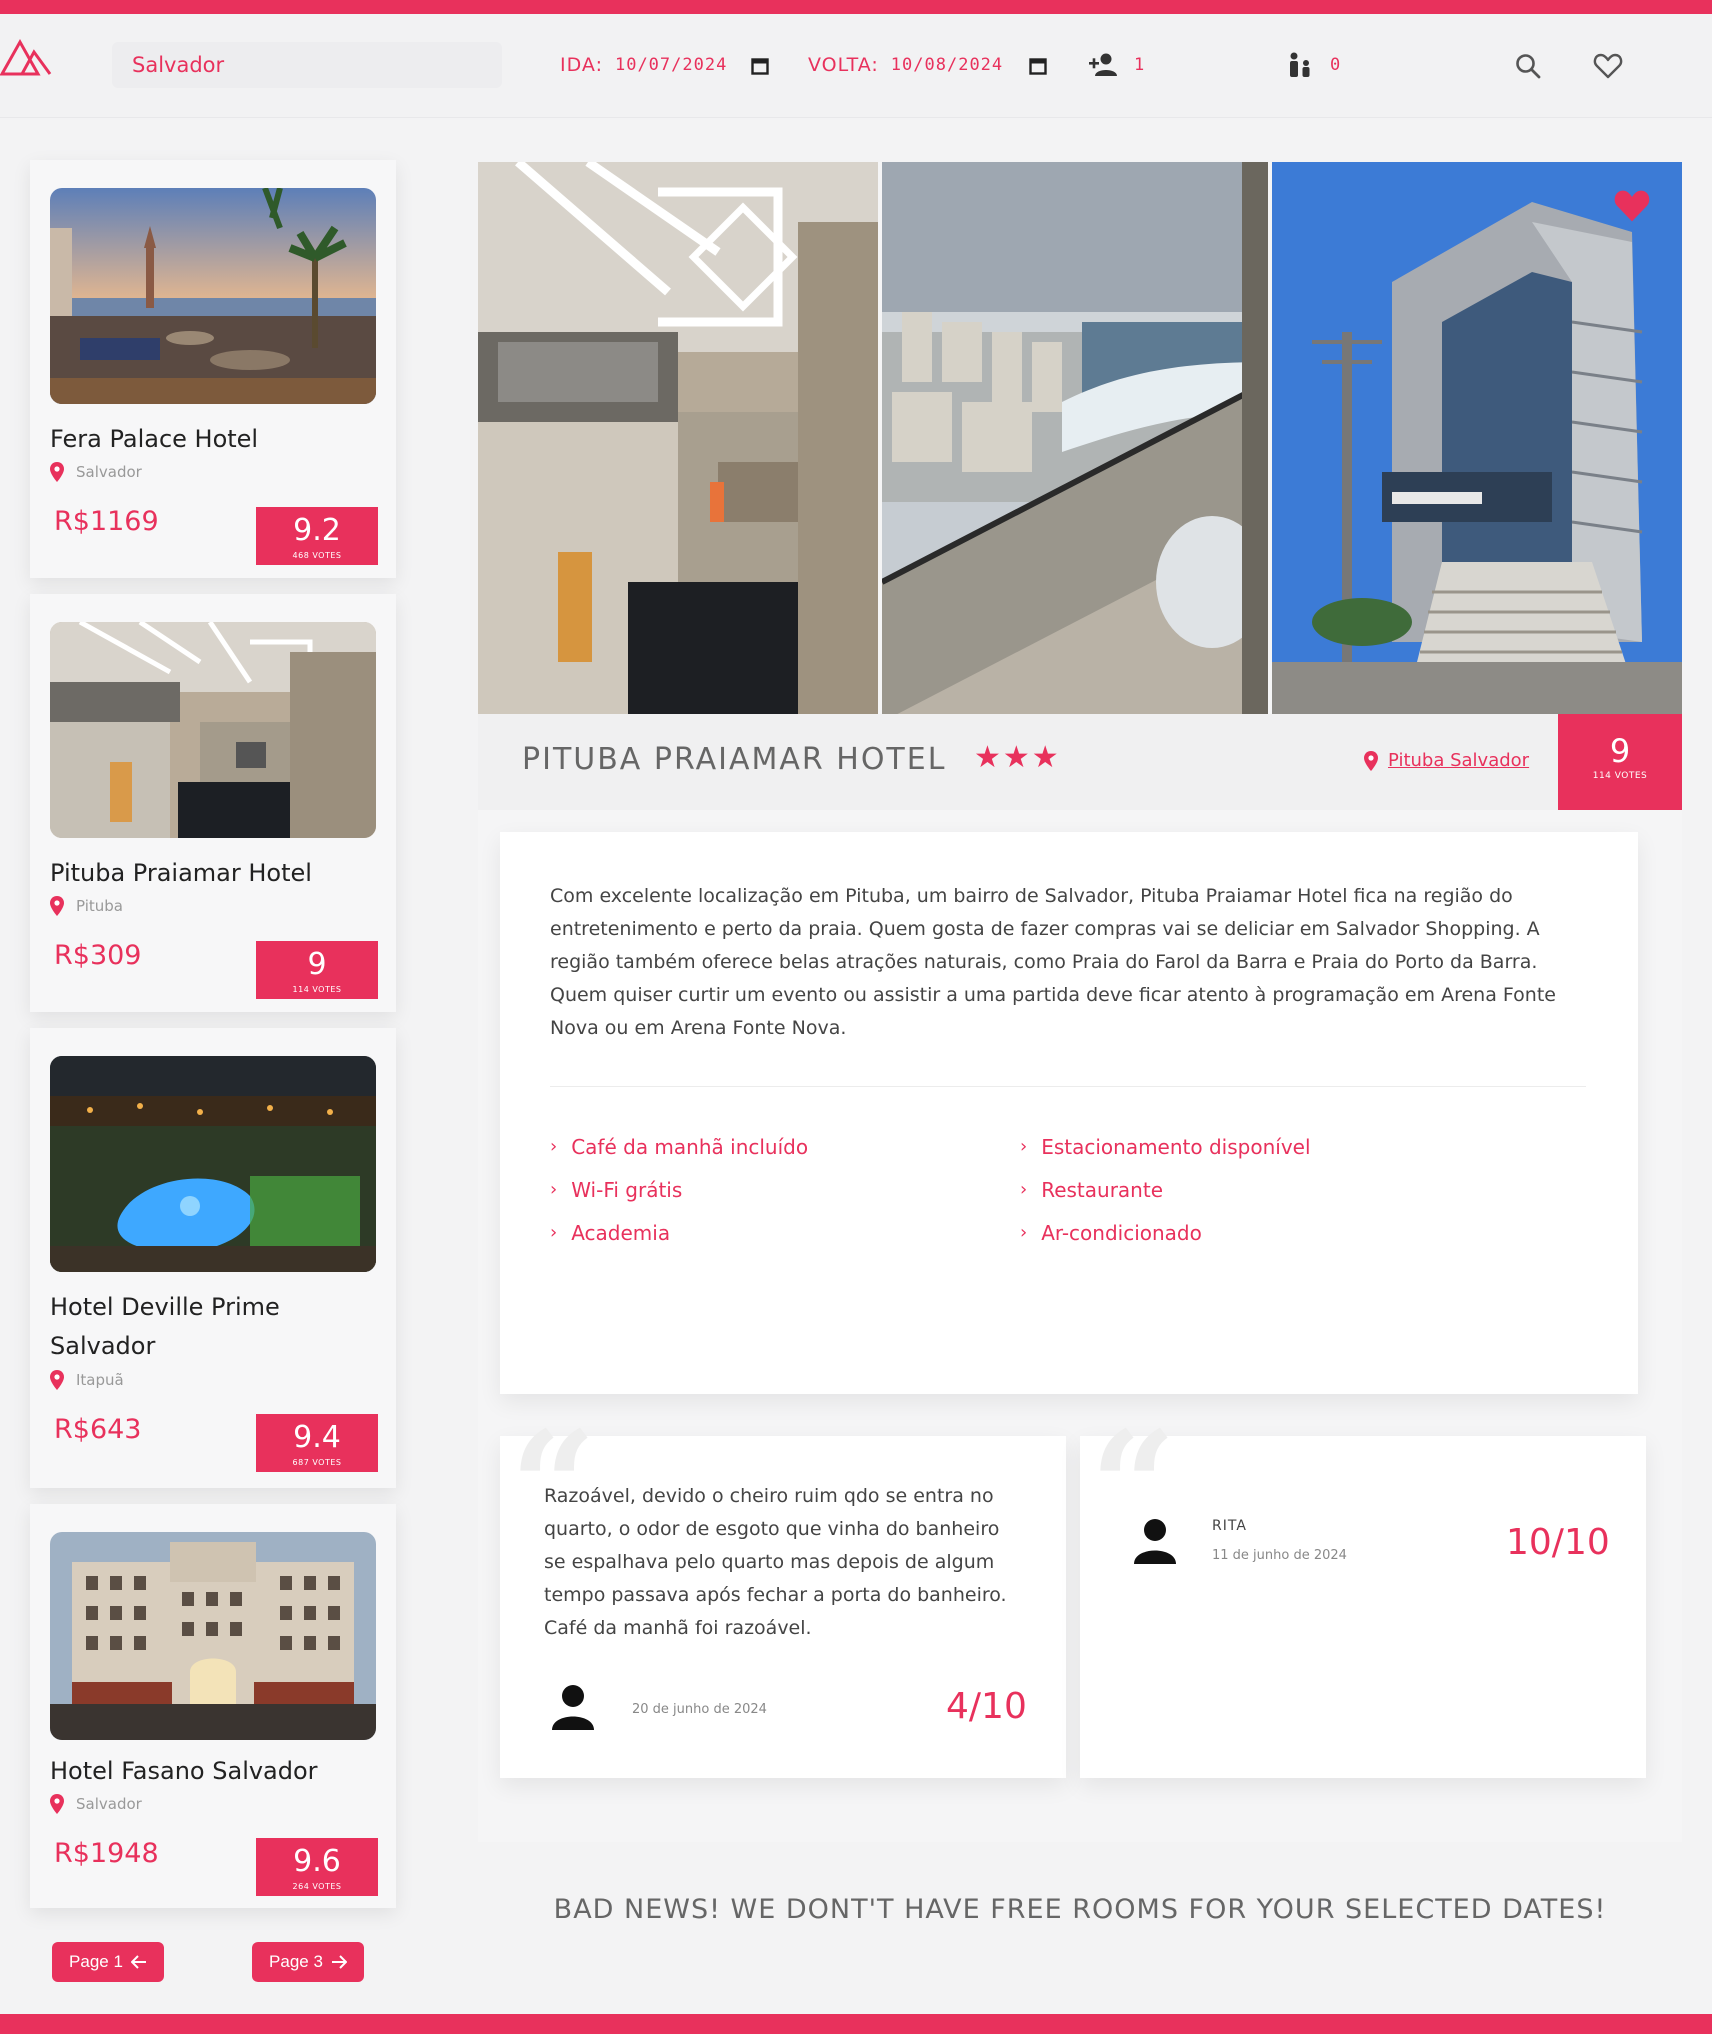 The width and height of the screenshot is (1712, 2034). I want to click on hotel-name: Hotel Fasano Salvador, so click(184, 1771).